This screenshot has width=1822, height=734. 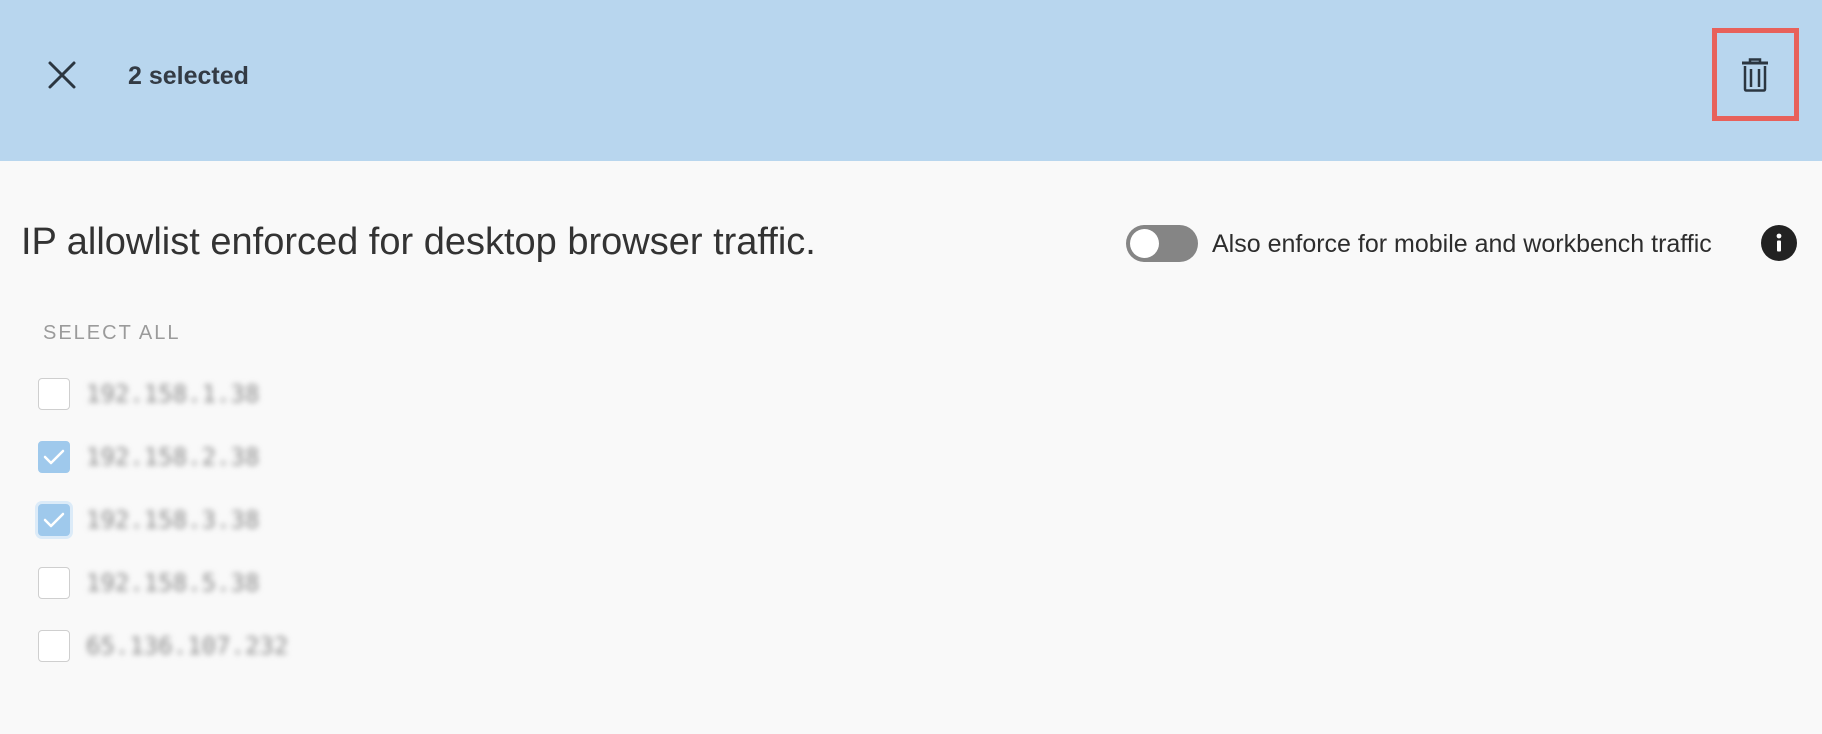 I want to click on close-icon, so click(x=62, y=75).